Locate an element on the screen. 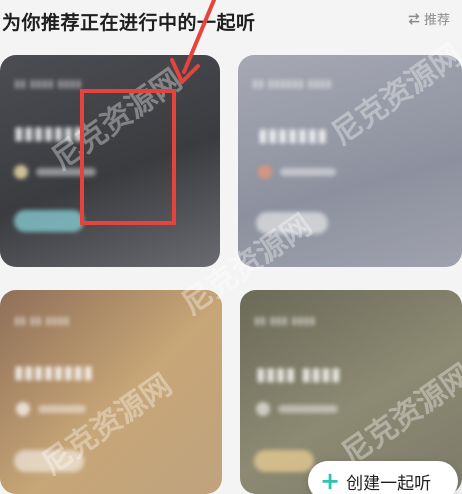 This screenshot has width=462, height=494. annotation-highlight-box is located at coordinates (128, 157).